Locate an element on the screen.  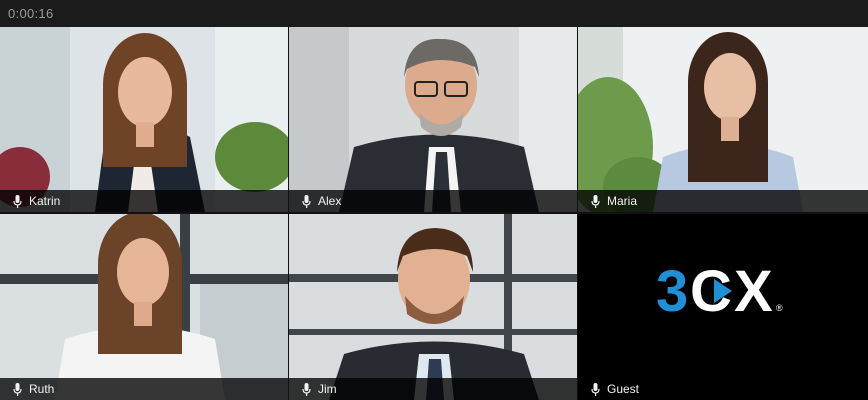
call-header-bar: 0:00:16 is located at coordinates (434, 13).